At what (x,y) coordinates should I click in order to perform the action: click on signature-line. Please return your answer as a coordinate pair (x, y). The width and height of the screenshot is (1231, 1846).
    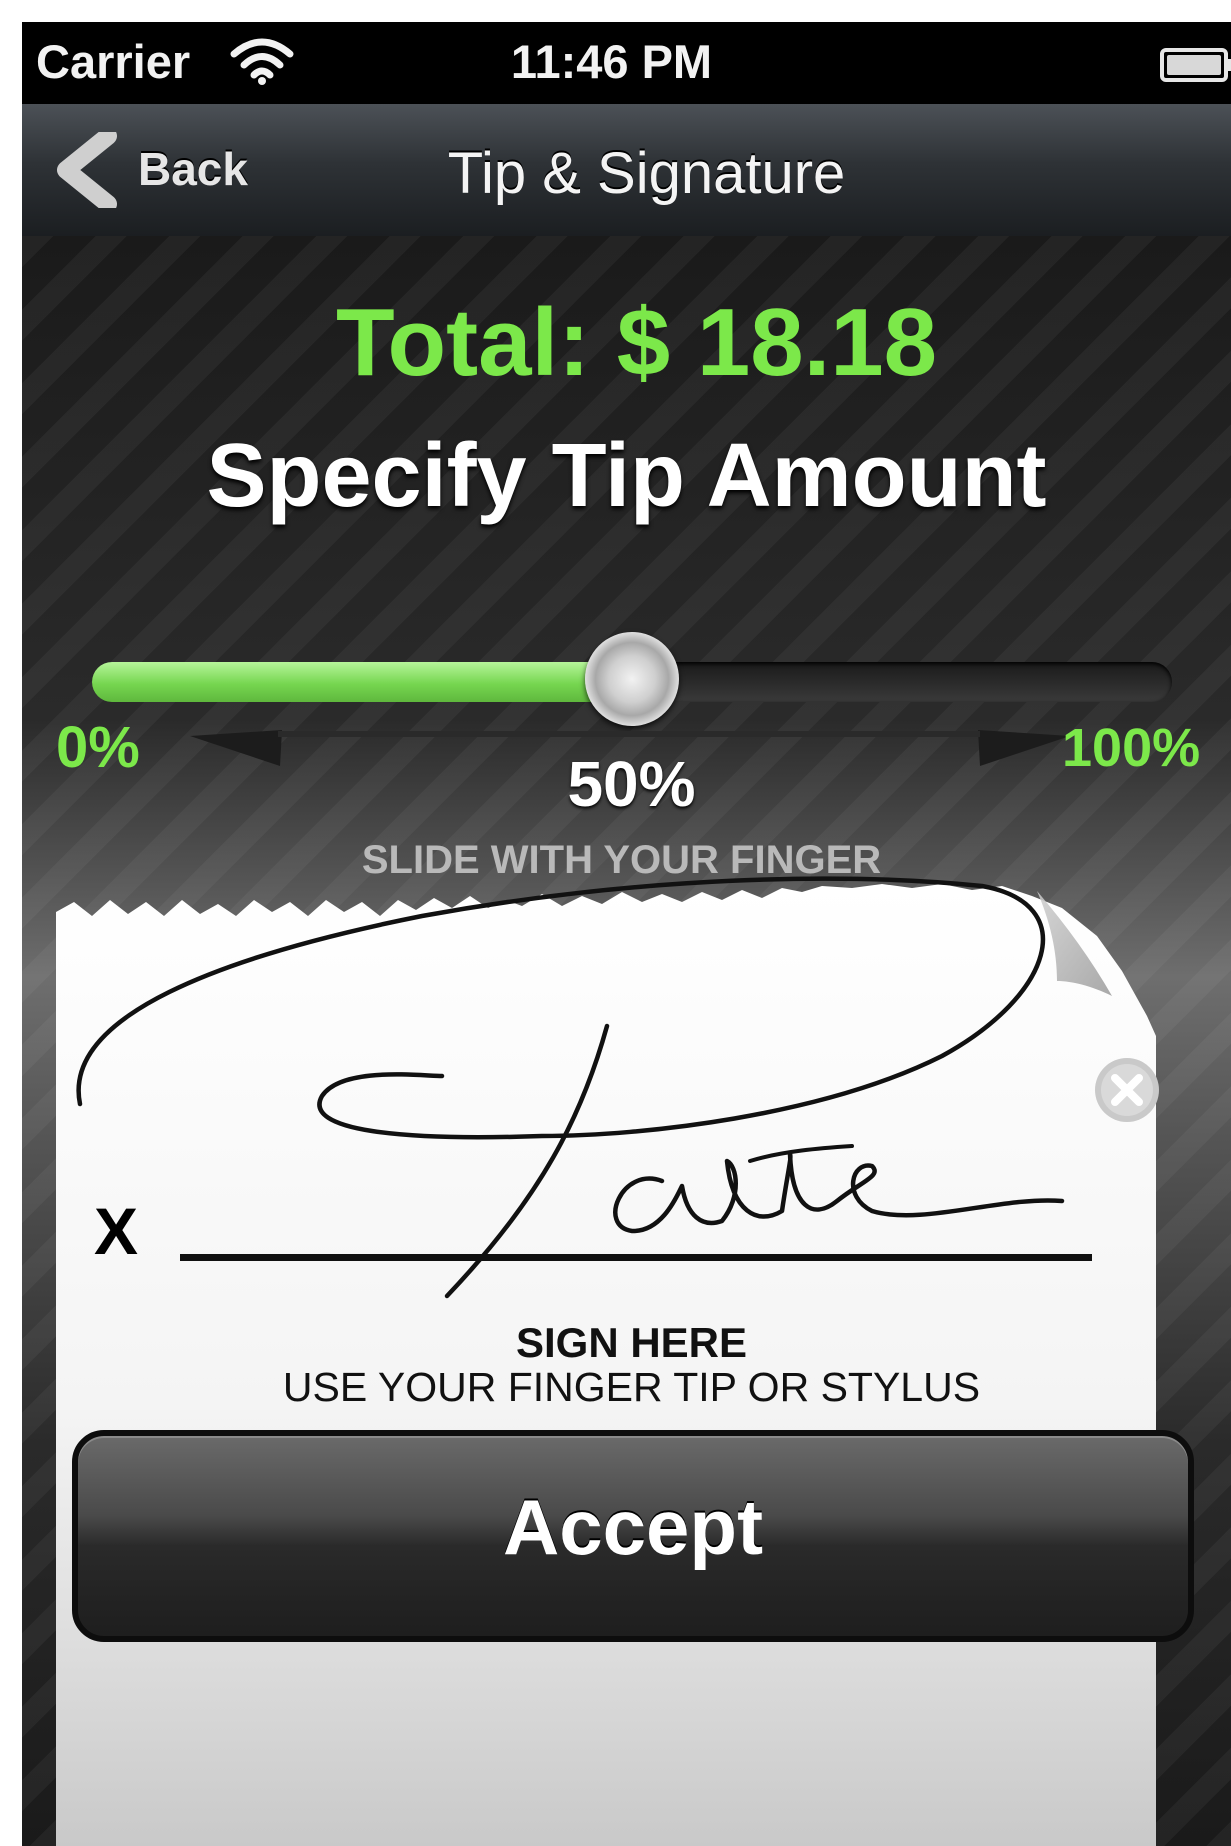
    Looking at the image, I should click on (636, 1257).